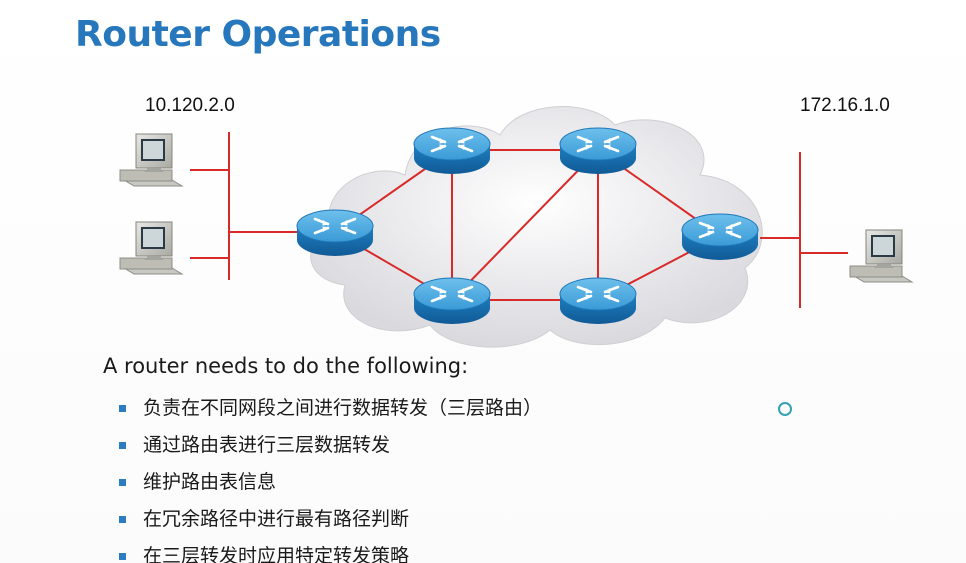 Image resolution: width=966 pixels, height=563 pixels. Describe the element at coordinates (276, 554) in the screenshot. I see `bullet-text: 在三层转发时应用特定转发策略` at that location.